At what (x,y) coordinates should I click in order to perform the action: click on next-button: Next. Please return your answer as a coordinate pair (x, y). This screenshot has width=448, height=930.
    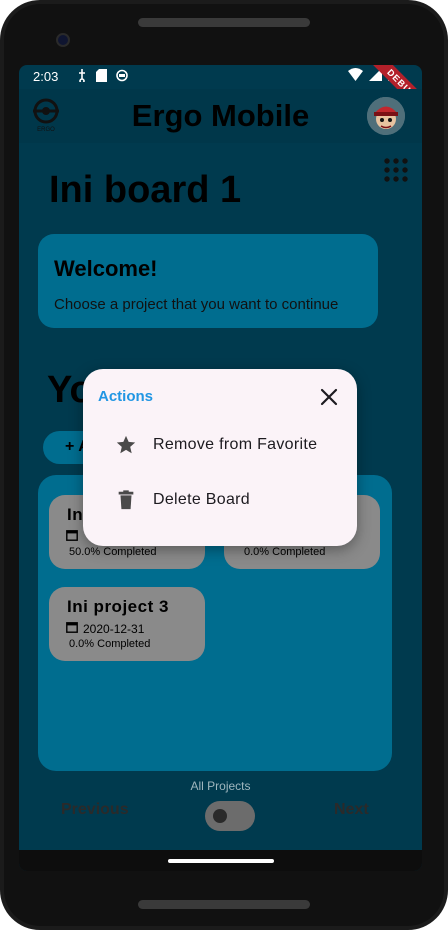
    Looking at the image, I should click on (351, 810).